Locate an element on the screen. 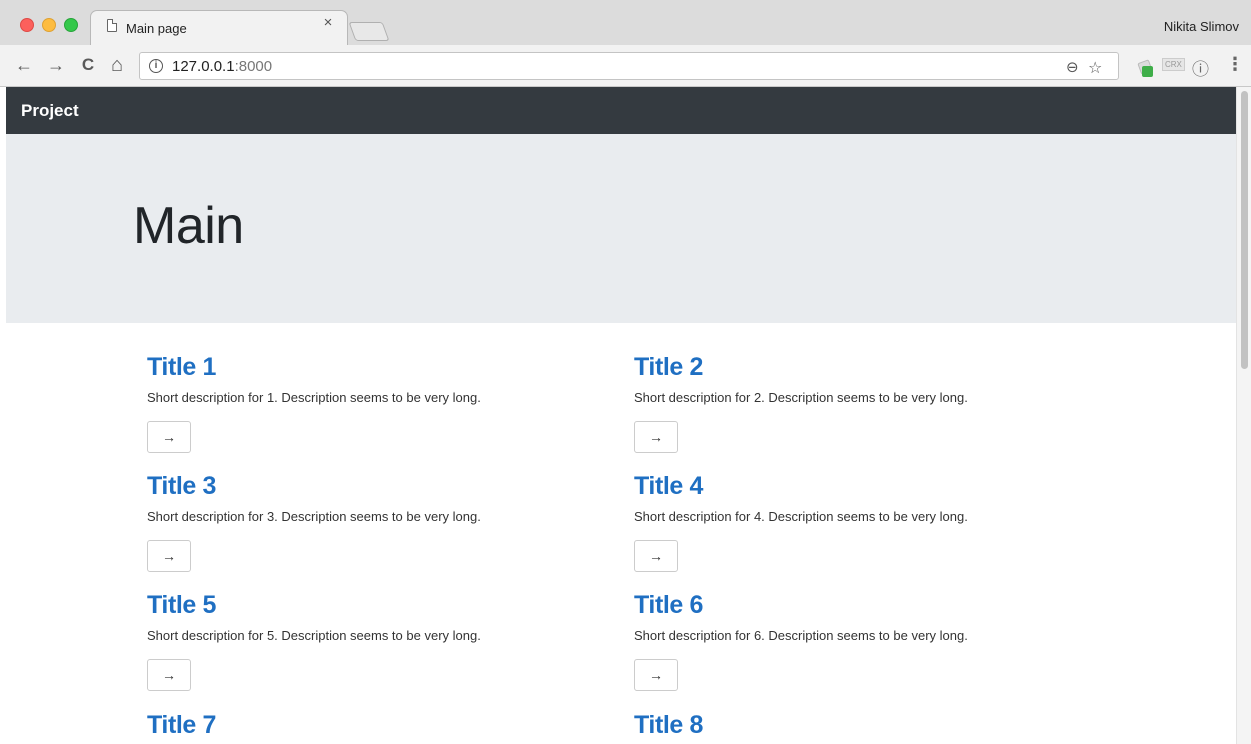 The image size is (1251, 744). zoom-icon: ⊖ is located at coordinates (1072, 67).